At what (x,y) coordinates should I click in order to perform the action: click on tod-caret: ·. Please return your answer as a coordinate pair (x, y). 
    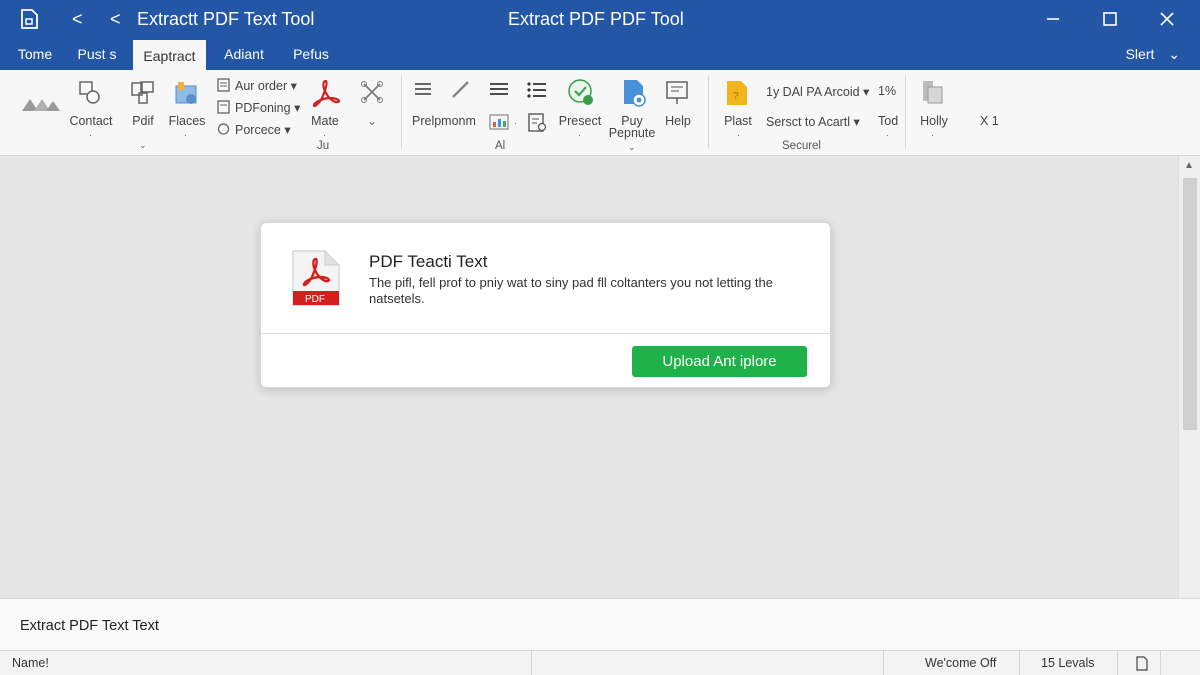
    Looking at the image, I should click on (887, 135).